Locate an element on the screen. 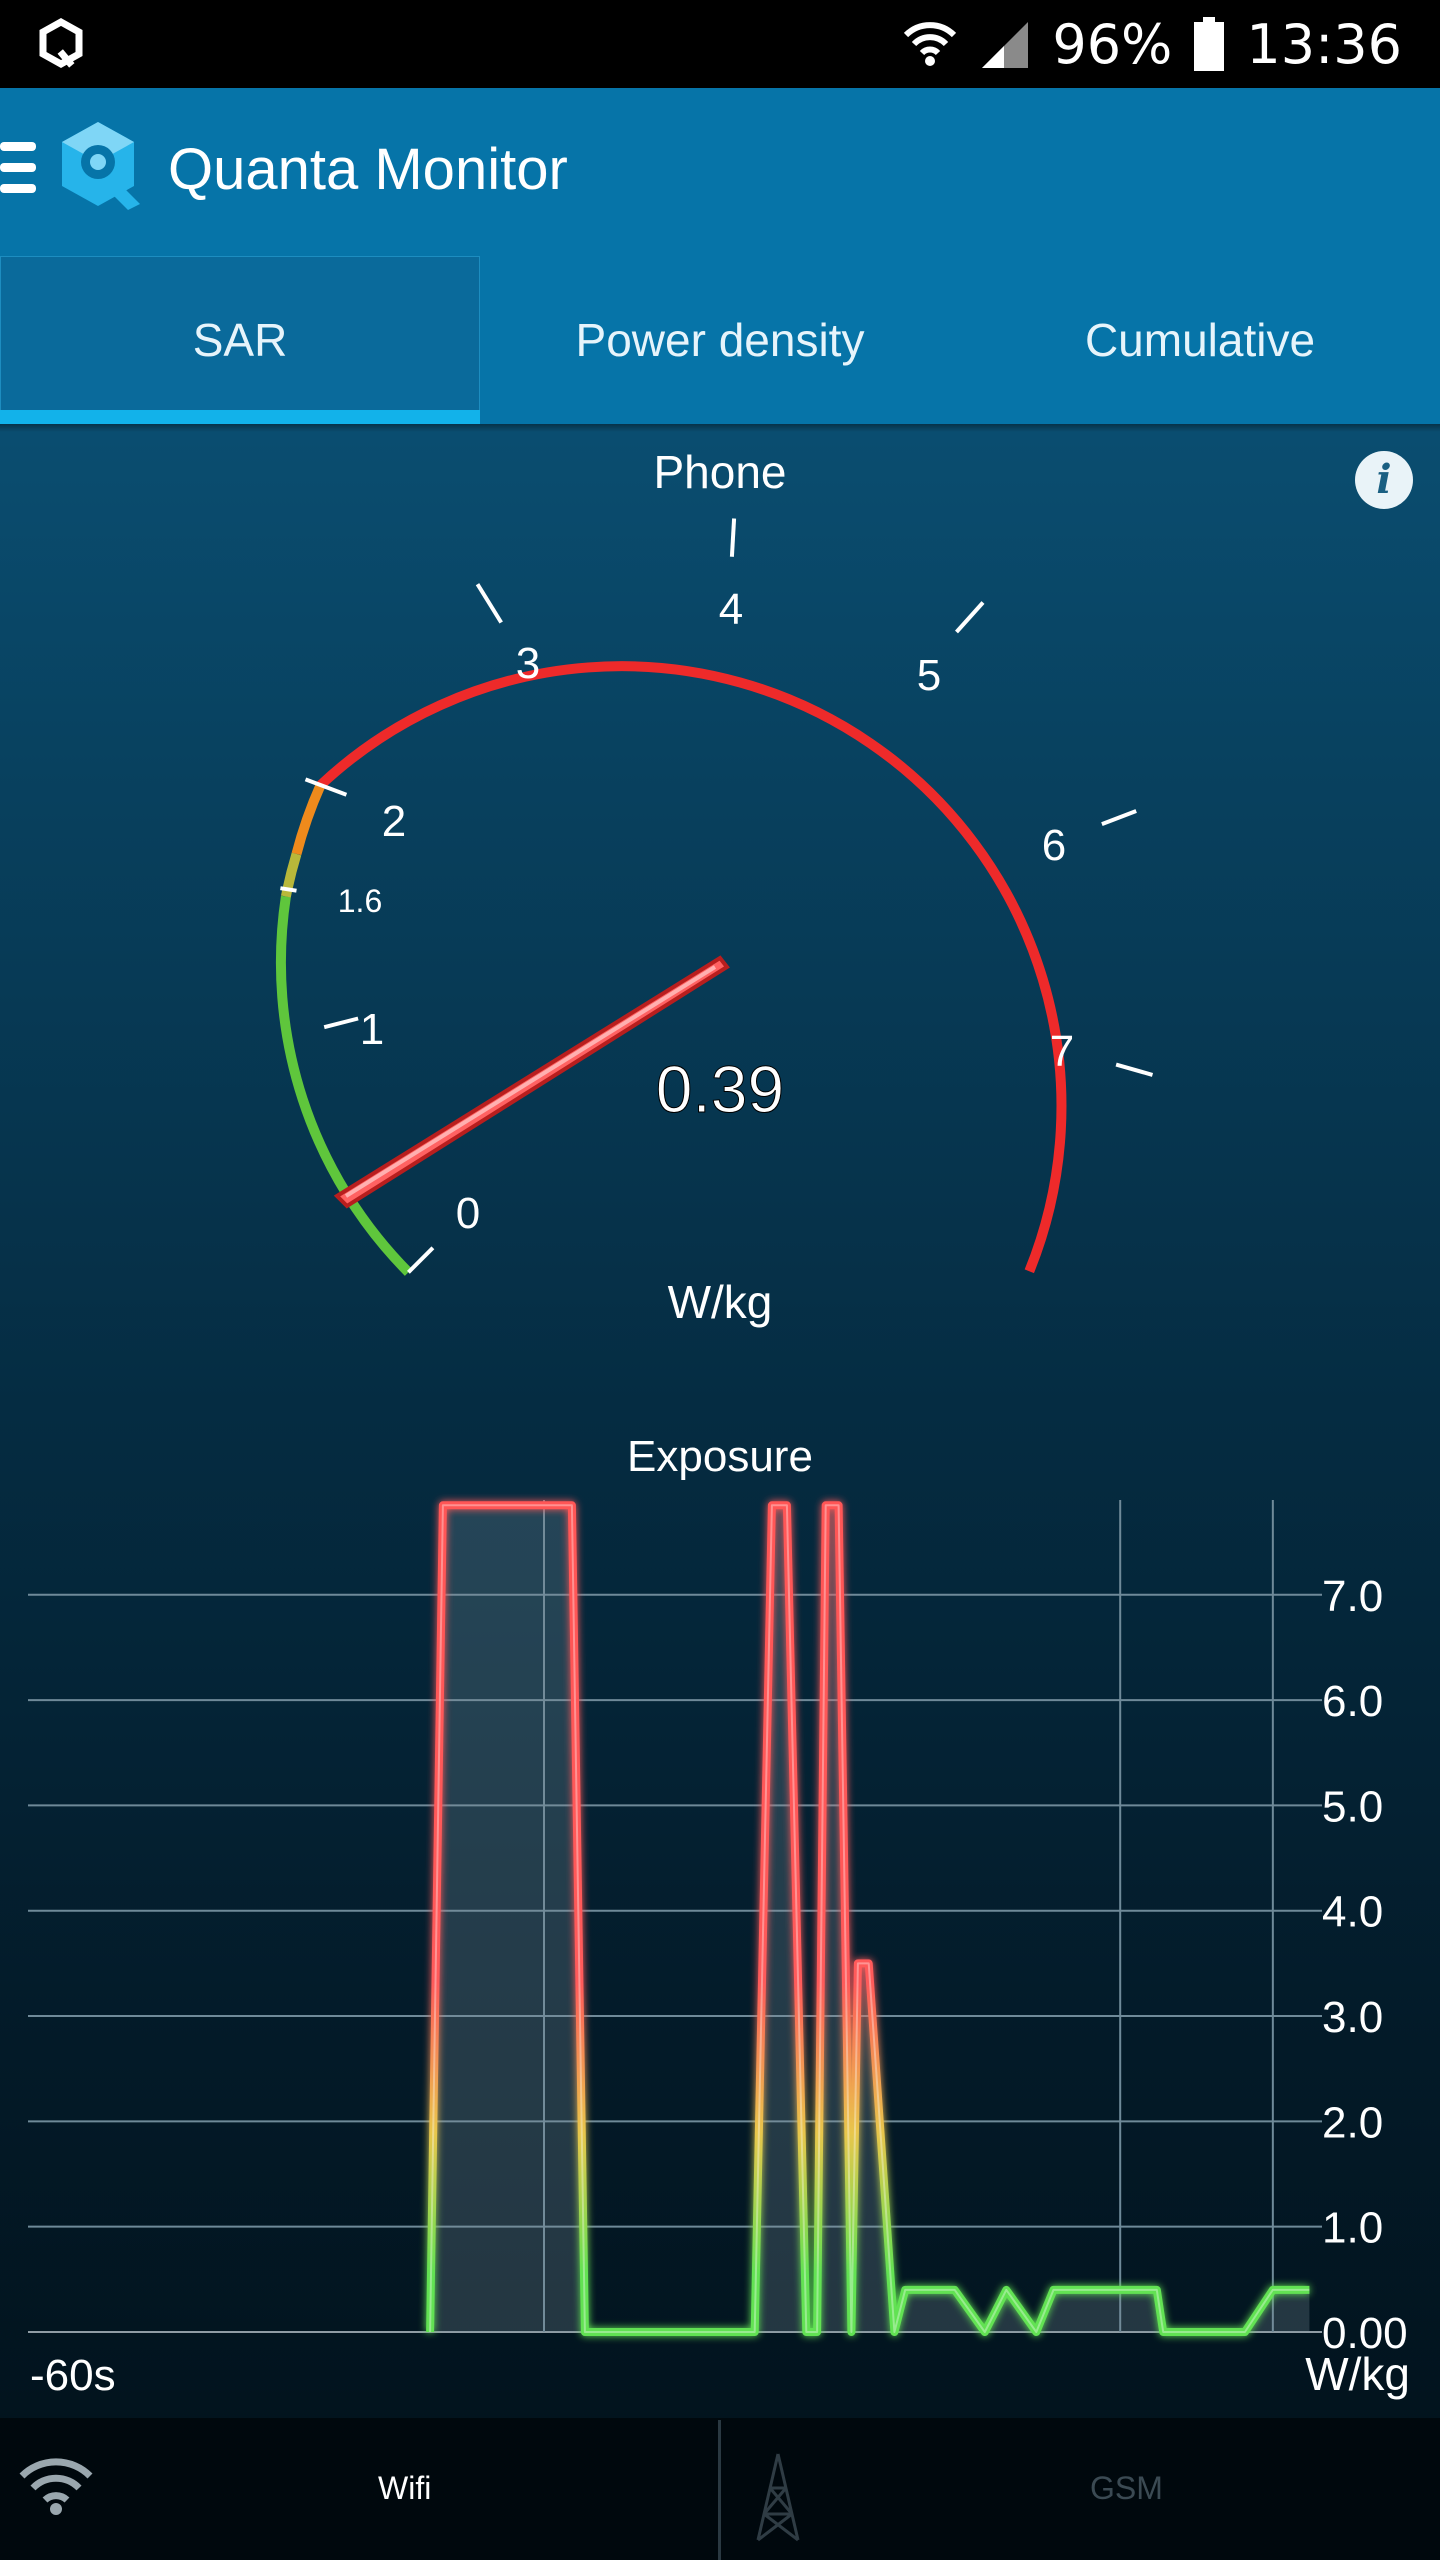  gauge-tick-label: 7 is located at coordinates (1062, 1051).